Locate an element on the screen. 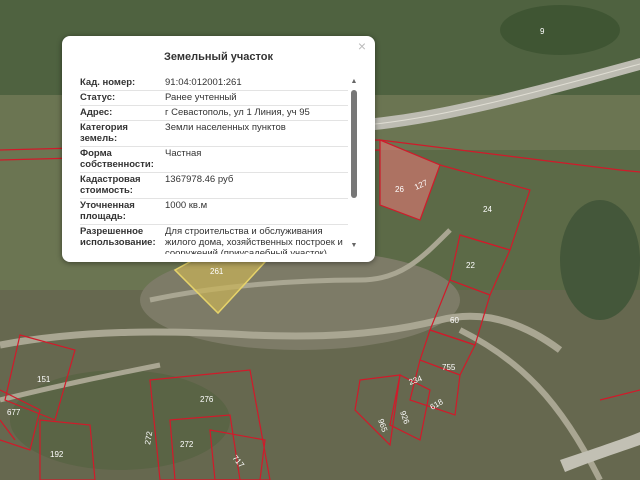  parcel-label: 60 is located at coordinates (454, 320).